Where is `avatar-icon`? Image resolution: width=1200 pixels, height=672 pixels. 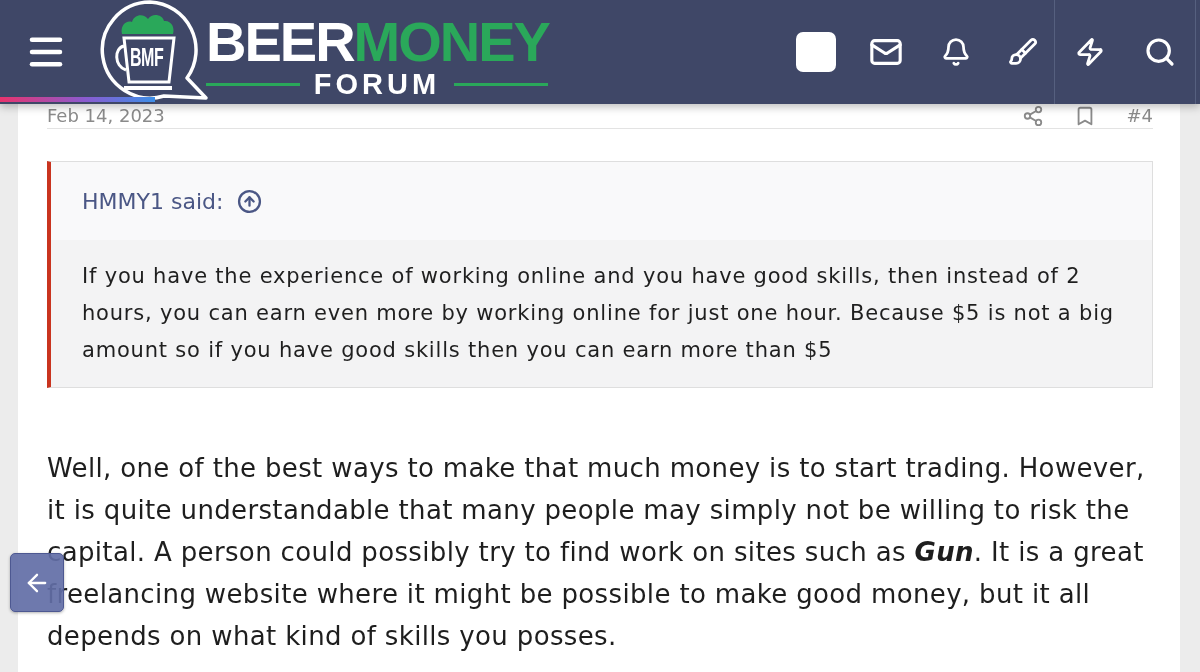 avatar-icon is located at coordinates (816, 52).